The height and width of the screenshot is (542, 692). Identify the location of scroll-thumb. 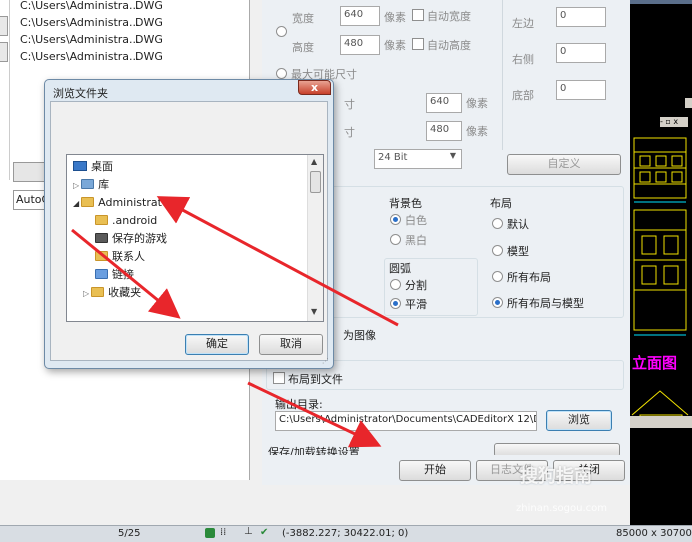
(315, 182).